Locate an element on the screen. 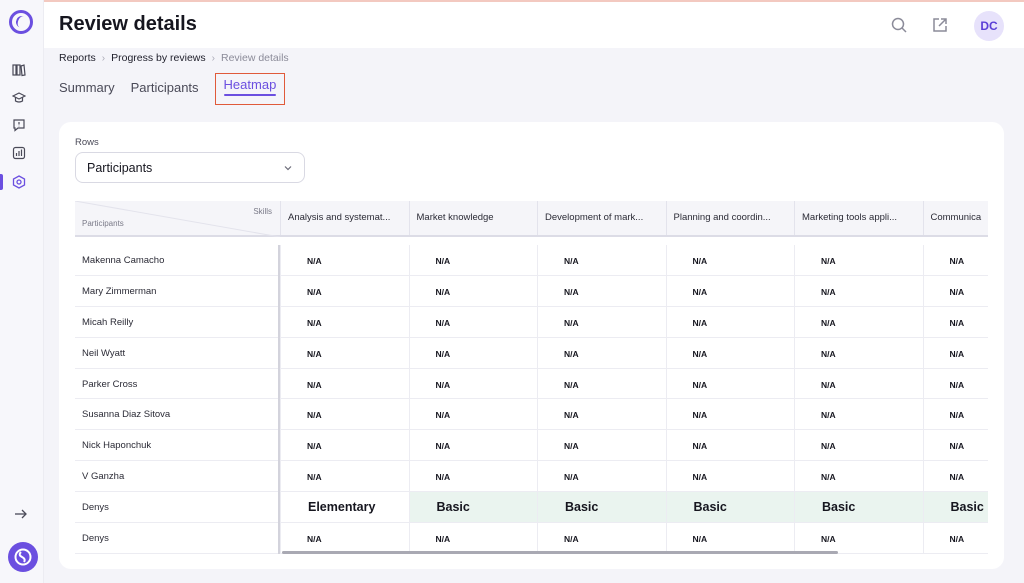  breadcrumb-reports: Reports is located at coordinates (77, 58).